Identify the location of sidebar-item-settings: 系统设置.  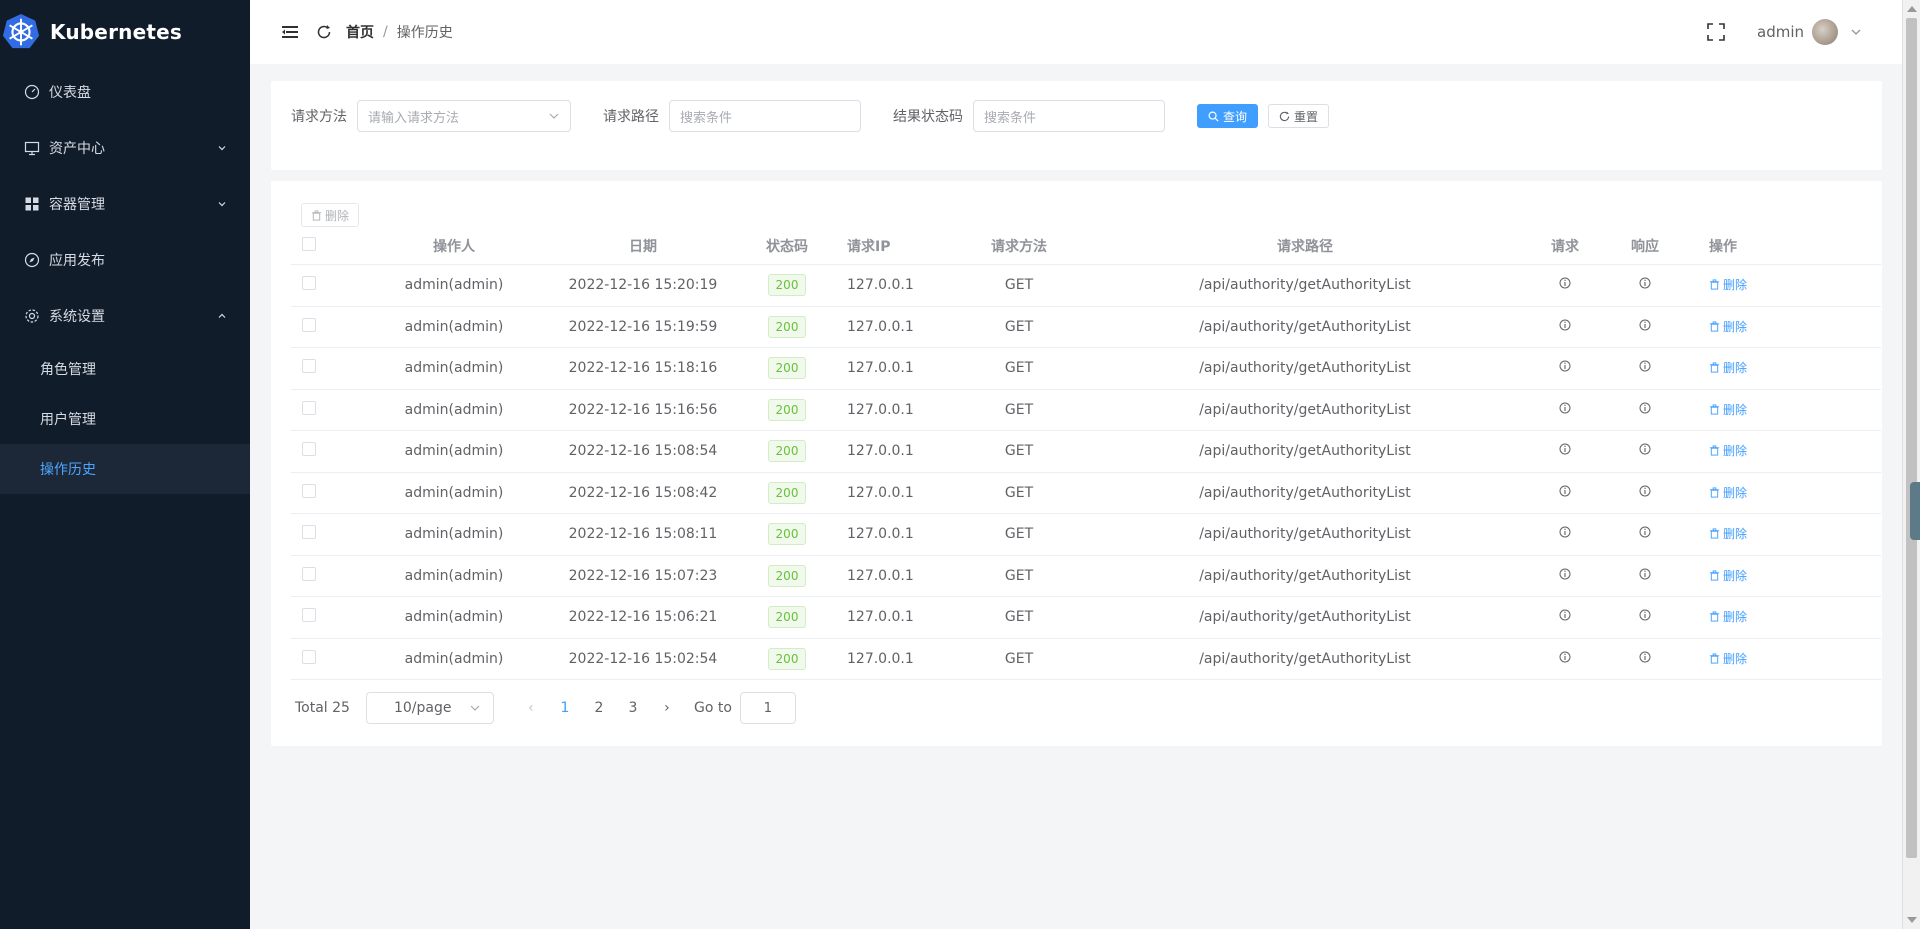
(125, 316).